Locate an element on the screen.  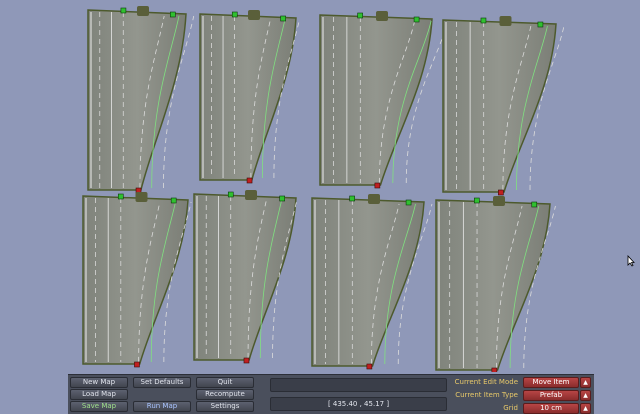
run-map-button: Run Map is located at coordinates (162, 406).